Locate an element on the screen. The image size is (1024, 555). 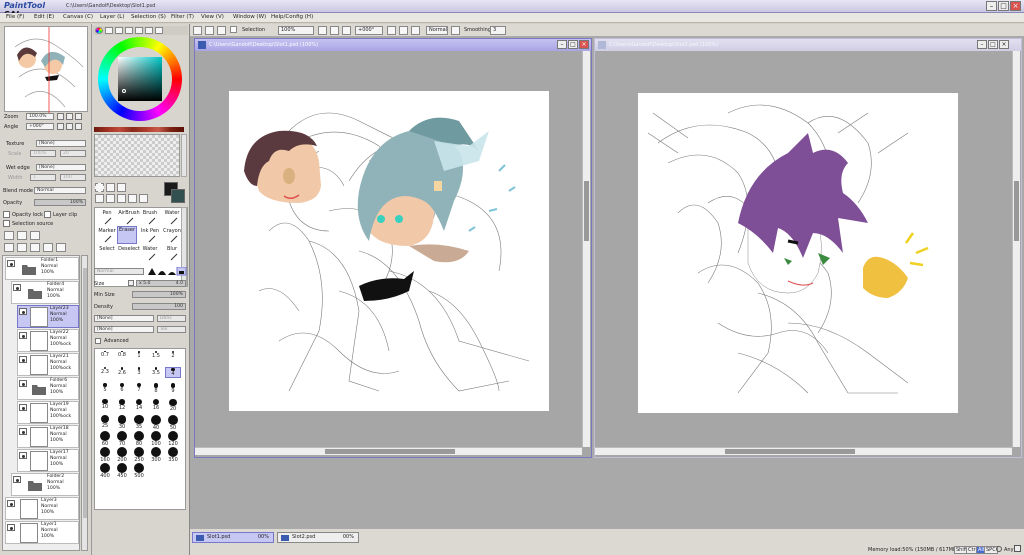
advanced-checkbox is located at coordinates (98, 341).